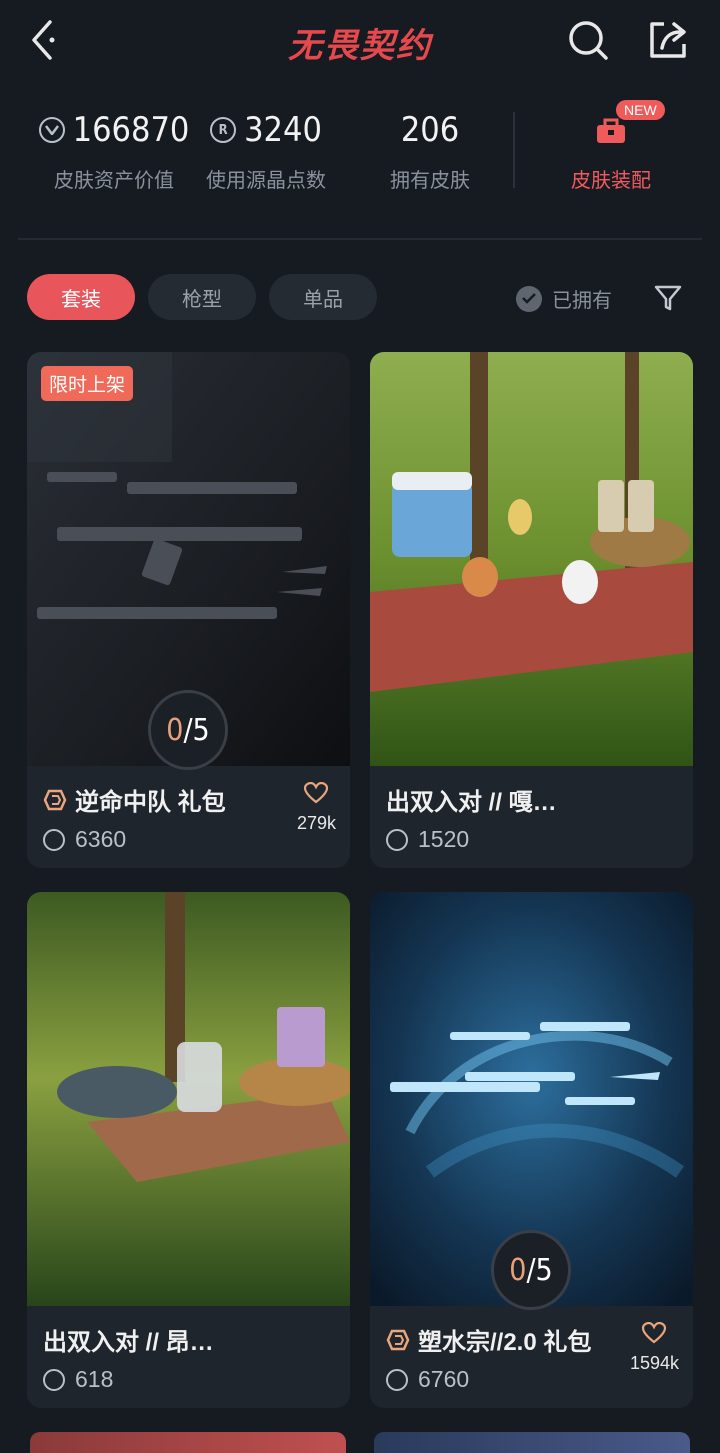 This screenshot has height=1453, width=720. What do you see at coordinates (640, 110) in the screenshot?
I see `new-badge: NEW` at bounding box center [640, 110].